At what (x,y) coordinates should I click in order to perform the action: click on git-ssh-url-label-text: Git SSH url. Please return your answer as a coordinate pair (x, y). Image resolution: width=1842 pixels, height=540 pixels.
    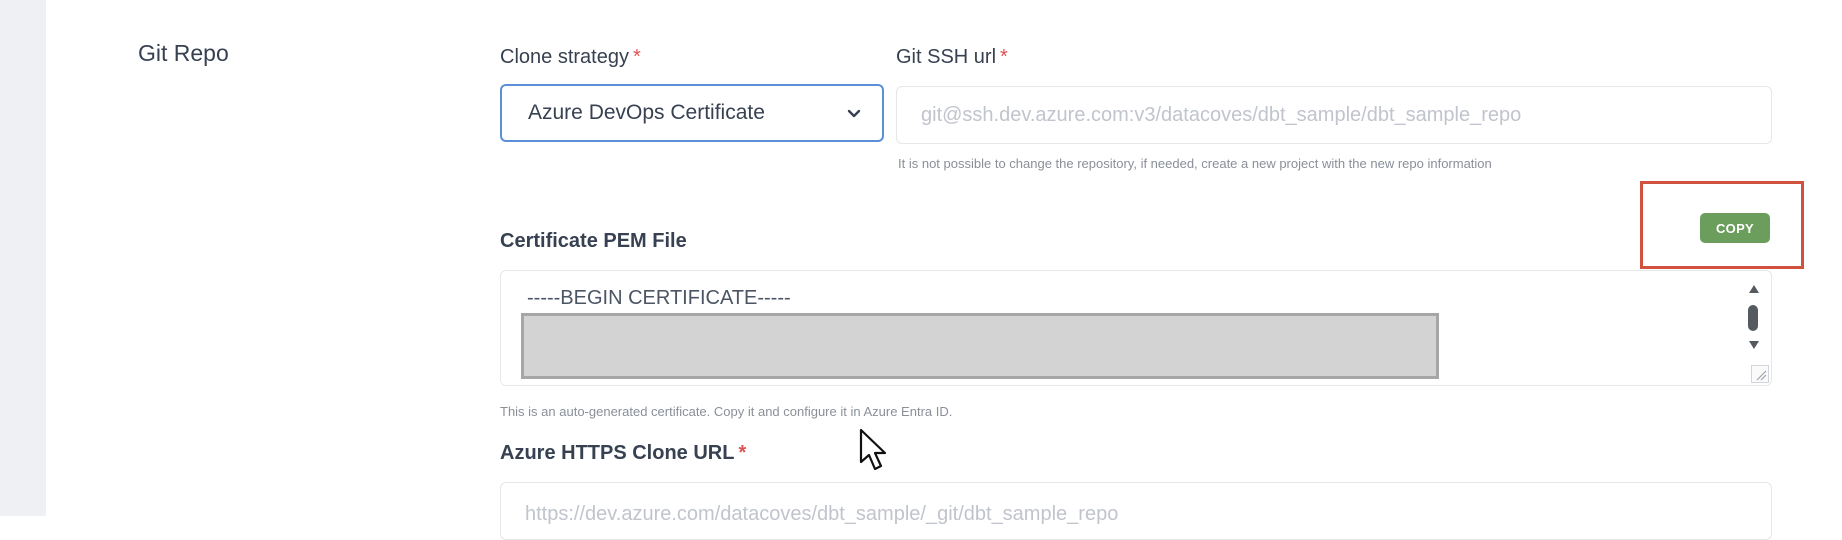
    Looking at the image, I should click on (946, 57).